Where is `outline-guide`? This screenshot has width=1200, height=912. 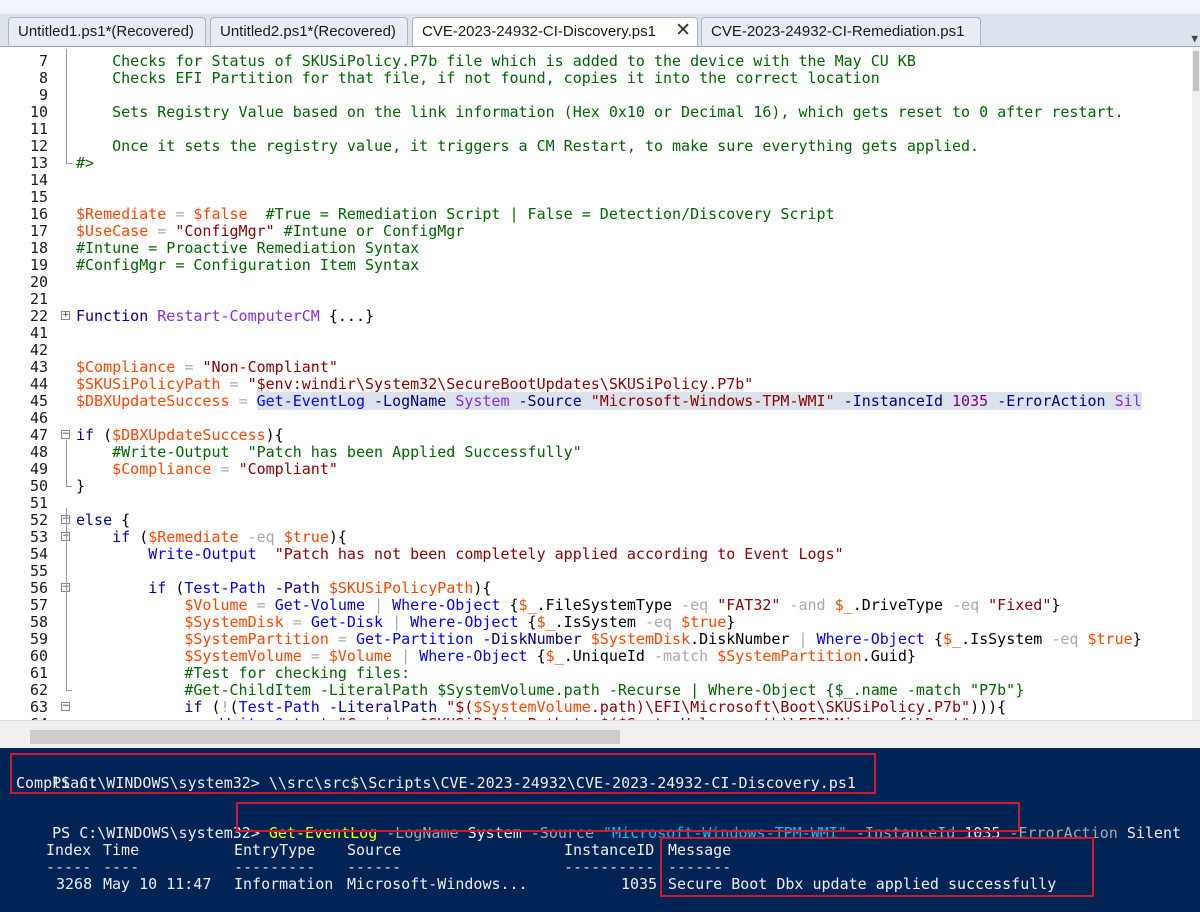
outline-guide is located at coordinates (66, 106).